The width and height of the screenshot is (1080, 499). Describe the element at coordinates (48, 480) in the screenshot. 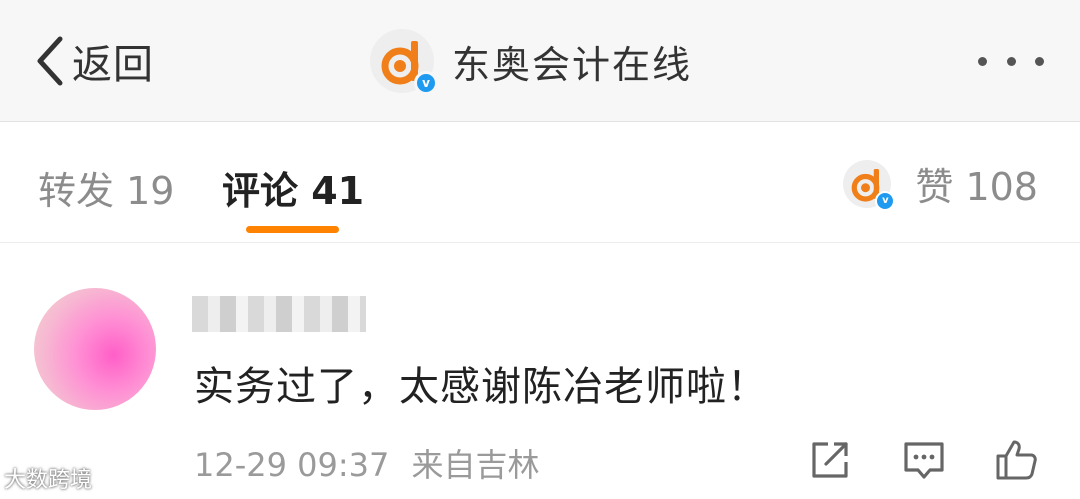

I see `watermark-logo: 大数跨境` at that location.